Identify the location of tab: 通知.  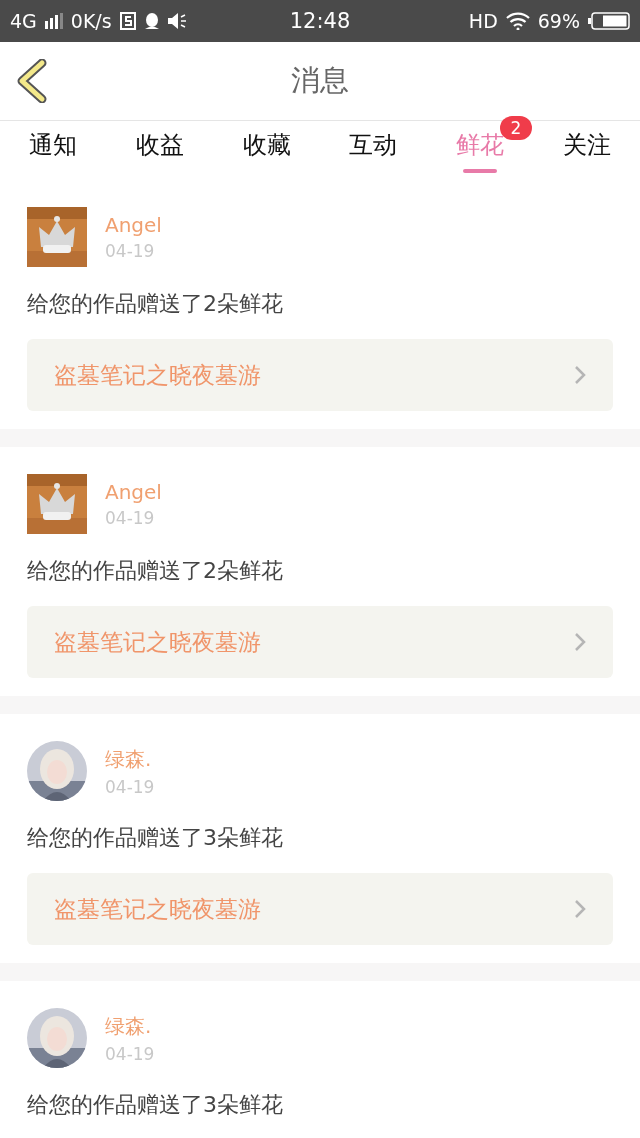
(53, 150).